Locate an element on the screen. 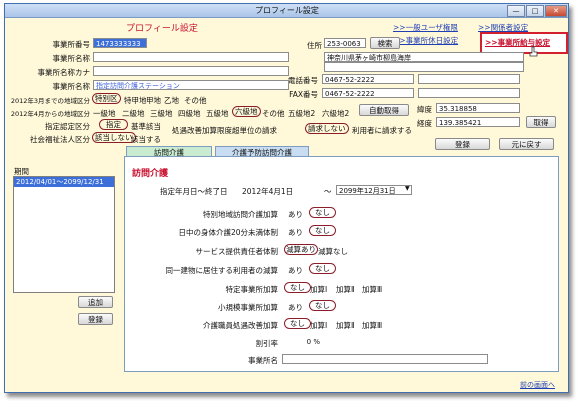 This screenshot has width=578, height=401. end-date-select: 2099年12月31日 is located at coordinates (374, 190).